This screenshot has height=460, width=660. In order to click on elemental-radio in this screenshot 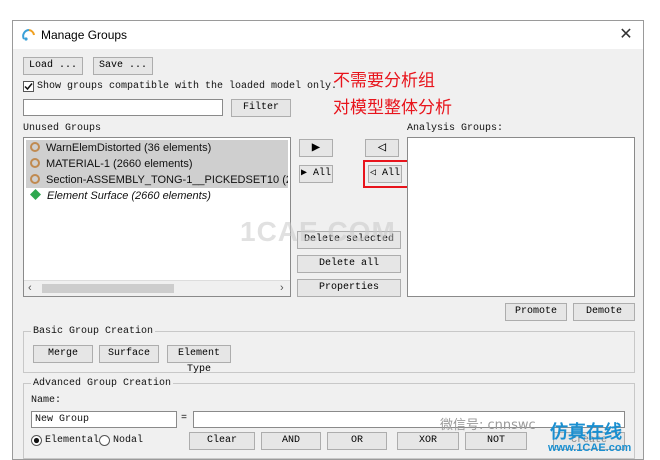, I will do `click(36, 440)`.